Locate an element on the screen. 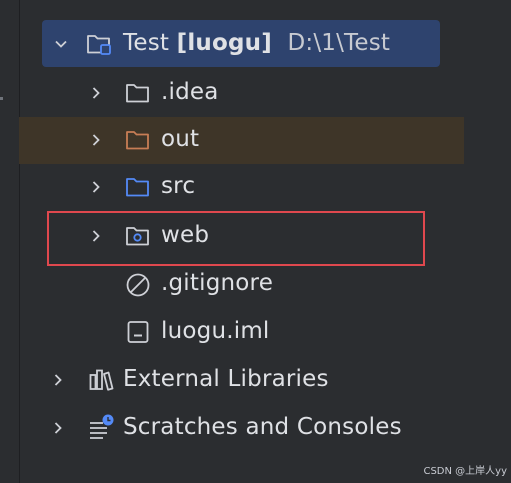 The image size is (511, 483). project-path: D:\1\Test is located at coordinates (339, 43).